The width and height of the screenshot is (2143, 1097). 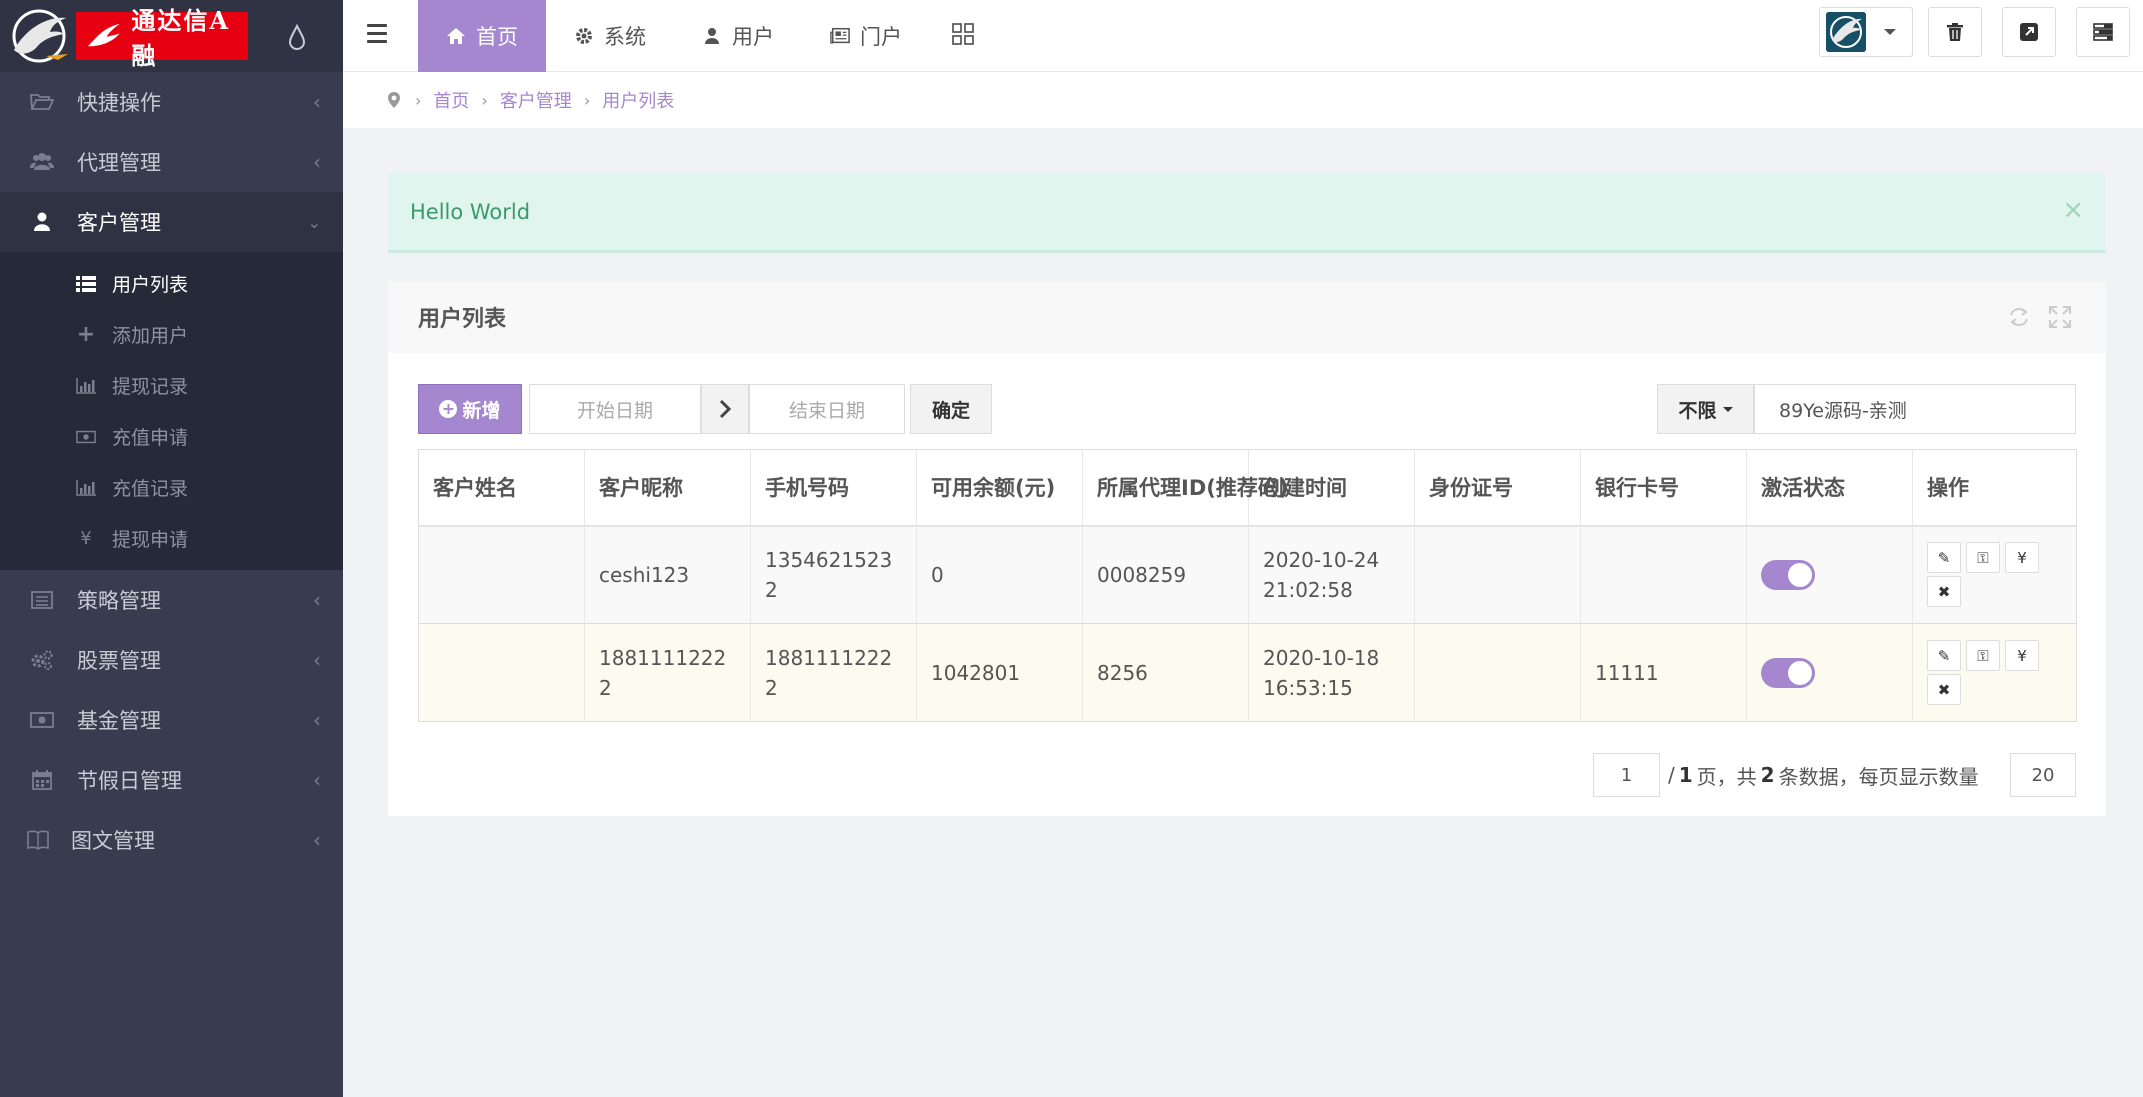 I want to click on cell-balance: 0, so click(x=999, y=574).